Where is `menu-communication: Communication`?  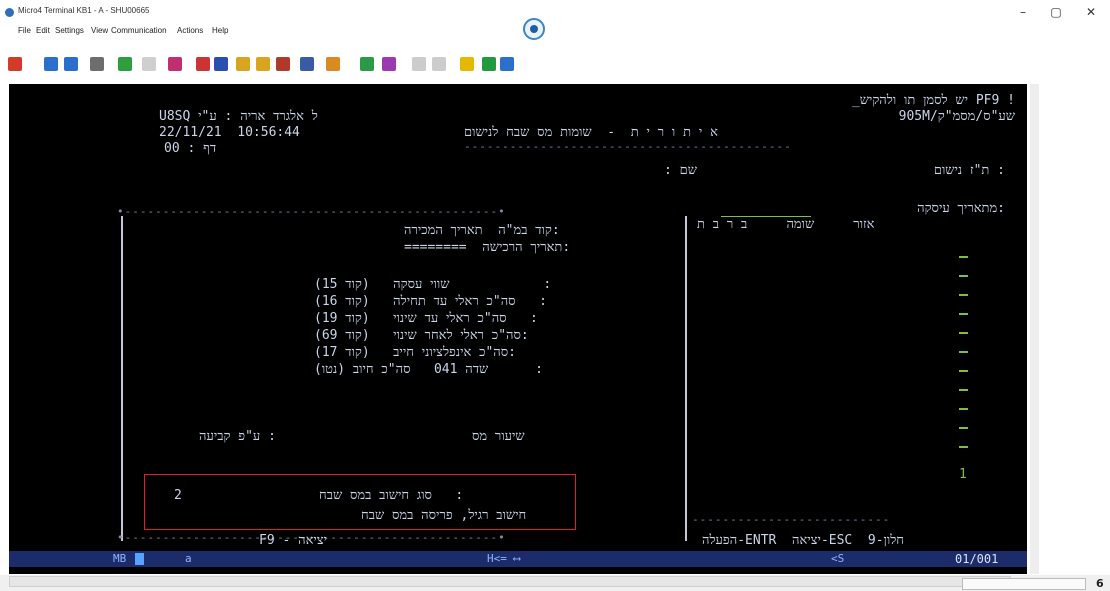
menu-communication: Communication is located at coordinates (139, 30).